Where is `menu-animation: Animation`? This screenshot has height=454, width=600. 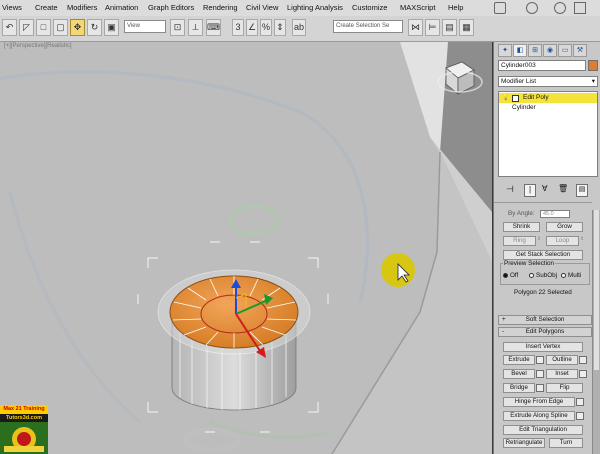 menu-animation: Animation is located at coordinates (121, 7).